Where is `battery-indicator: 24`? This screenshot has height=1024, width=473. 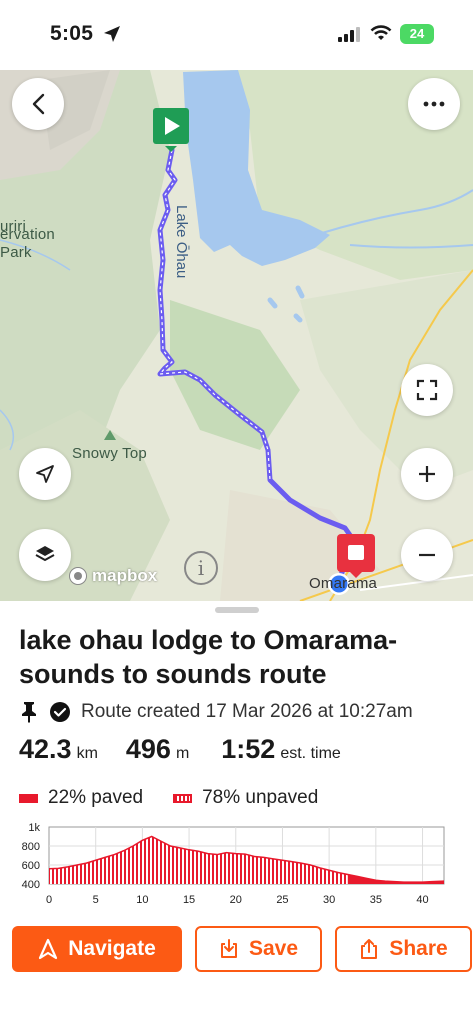 battery-indicator: 24 is located at coordinates (417, 34).